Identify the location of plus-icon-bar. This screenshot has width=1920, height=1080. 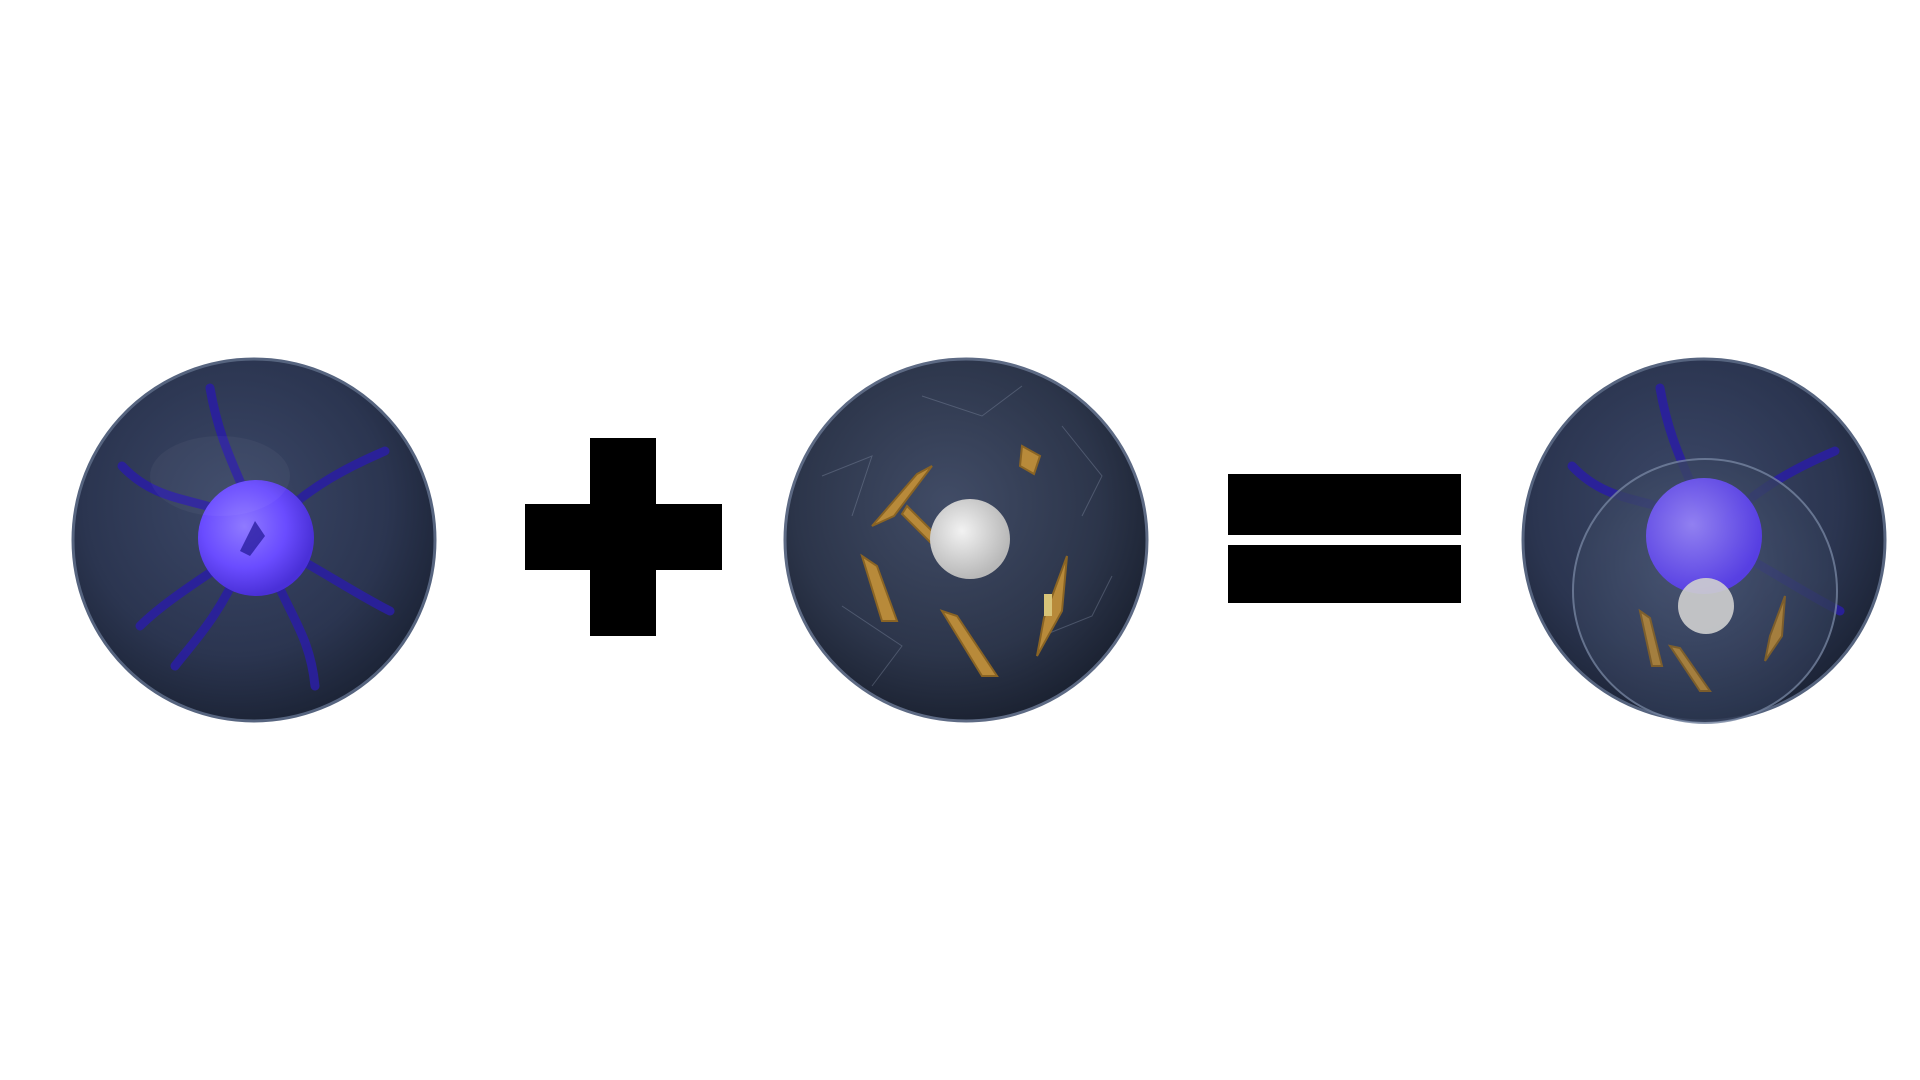
(623, 537).